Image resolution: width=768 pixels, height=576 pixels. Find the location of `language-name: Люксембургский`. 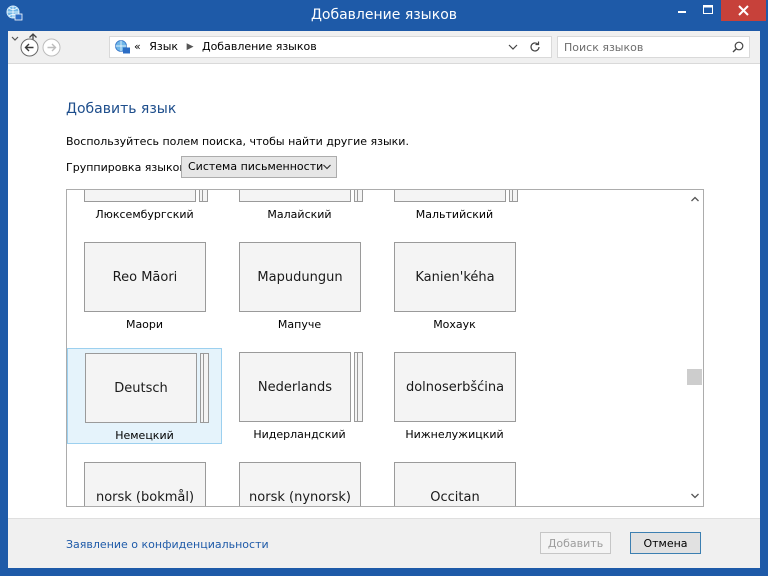

language-name: Люксембургский is located at coordinates (144, 214).